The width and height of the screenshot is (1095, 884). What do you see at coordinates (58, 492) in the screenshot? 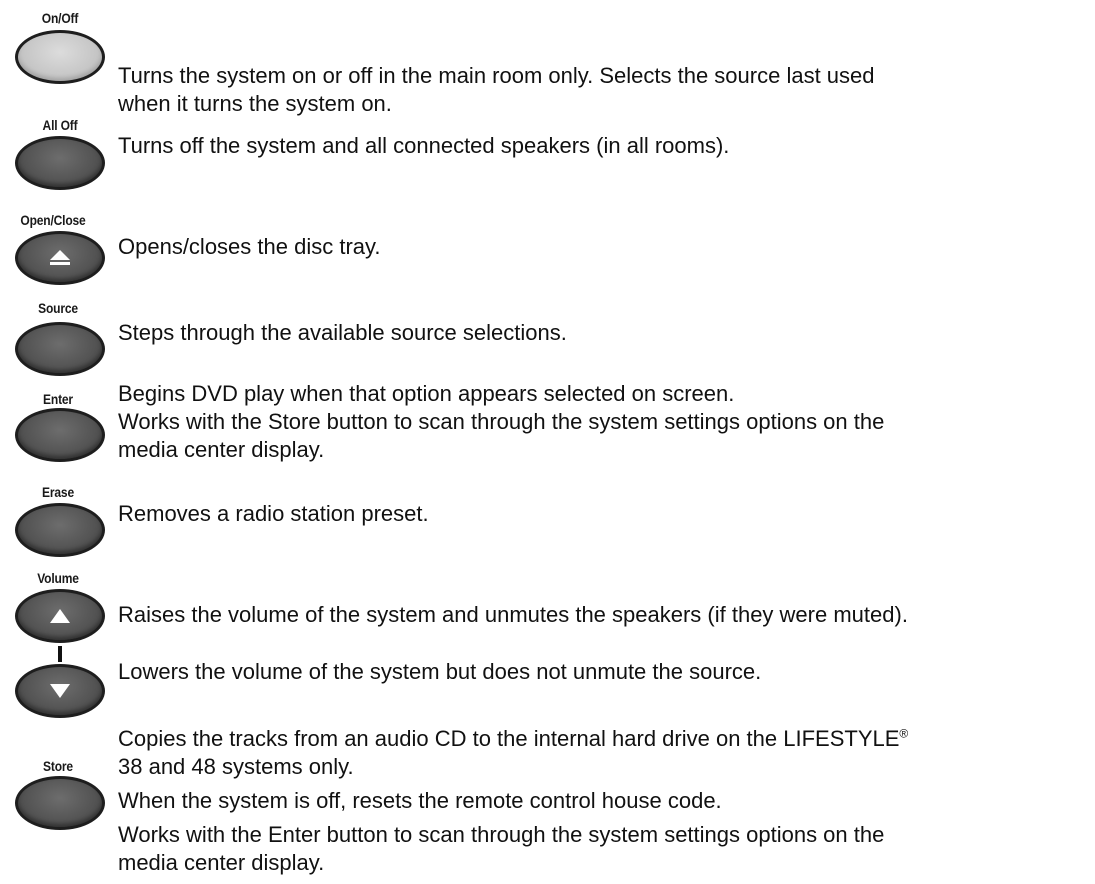
I see `erase-label: Erase` at bounding box center [58, 492].